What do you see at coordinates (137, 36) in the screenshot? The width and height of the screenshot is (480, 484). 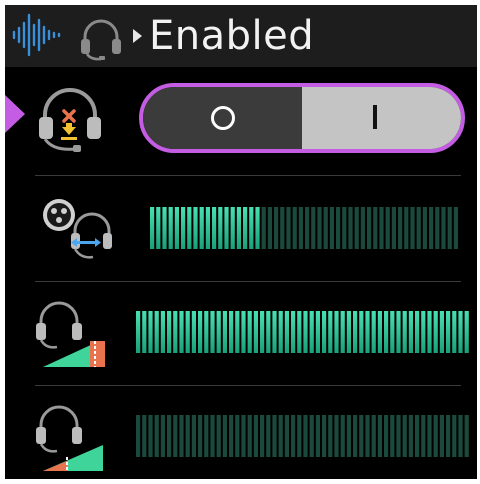 I see `caret-right-icon` at bounding box center [137, 36].